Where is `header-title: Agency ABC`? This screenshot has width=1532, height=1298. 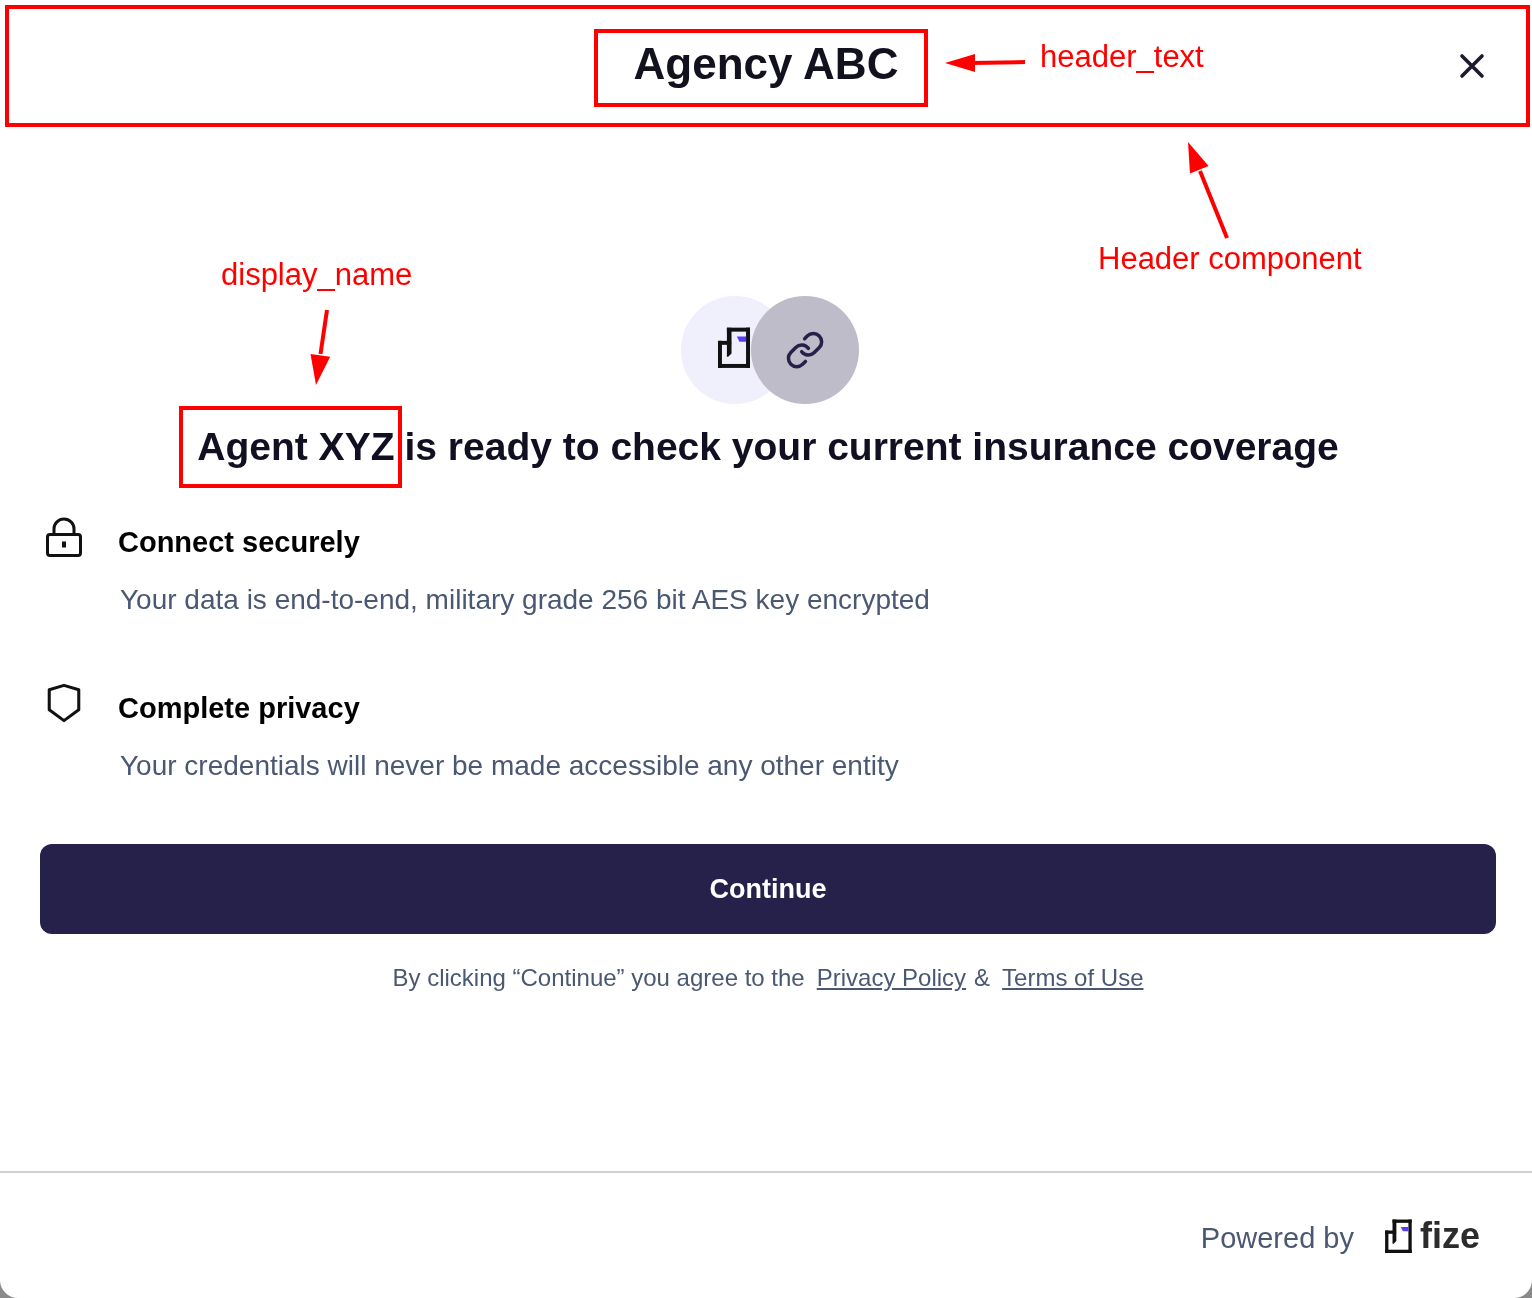 header-title: Agency ABC is located at coordinates (766, 64).